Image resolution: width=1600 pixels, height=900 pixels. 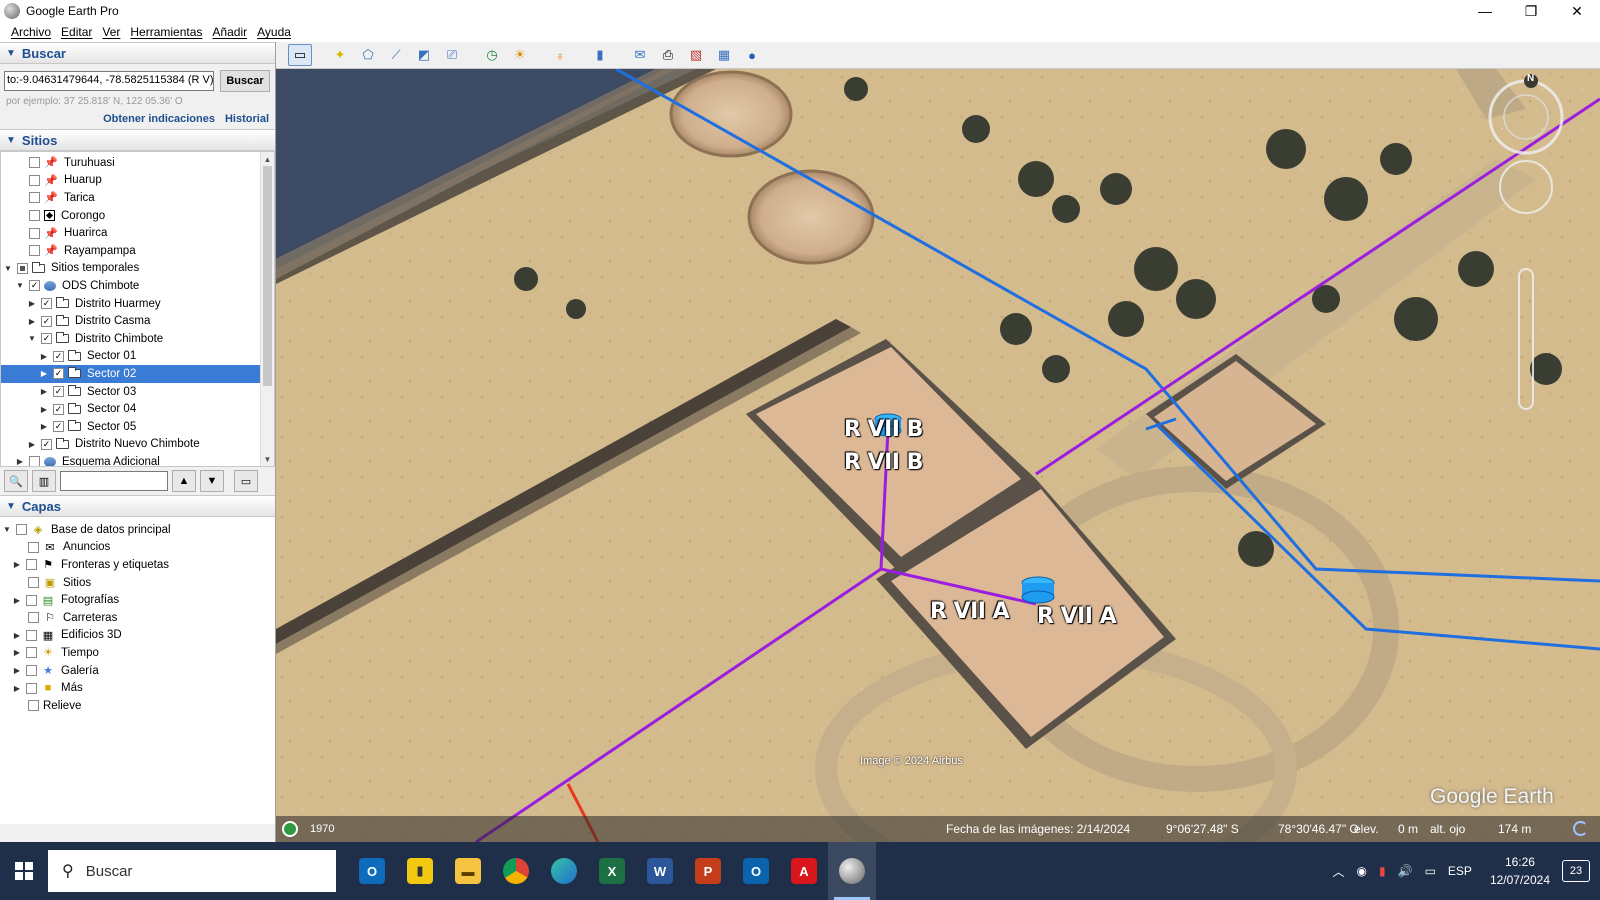 I want to click on acrobat-icon: A, so click(x=804, y=871).